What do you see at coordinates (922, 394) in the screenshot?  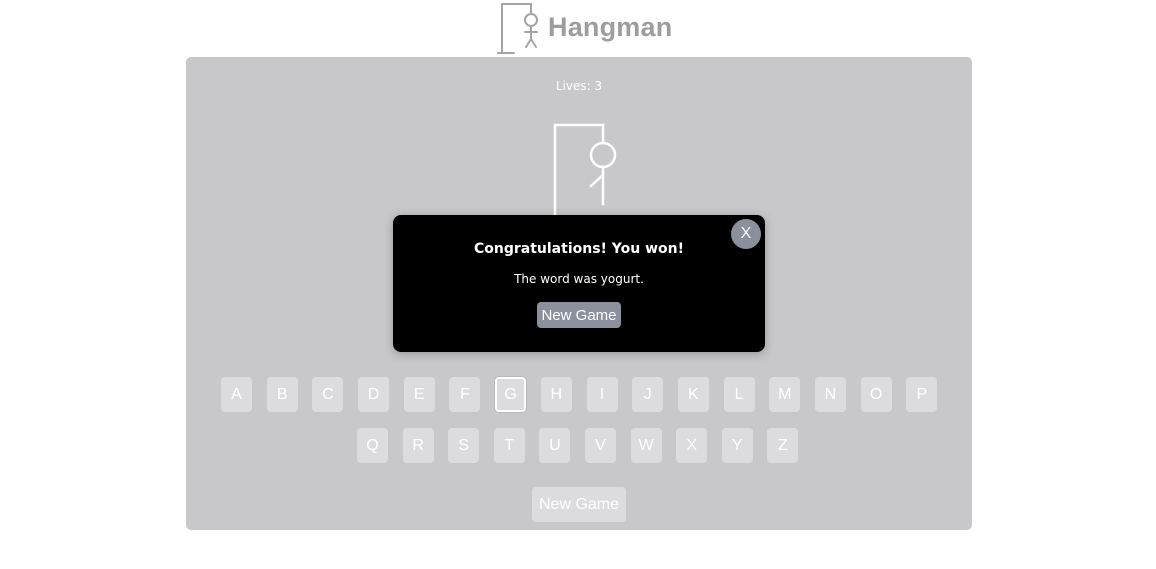 I see `key-p: P` at bounding box center [922, 394].